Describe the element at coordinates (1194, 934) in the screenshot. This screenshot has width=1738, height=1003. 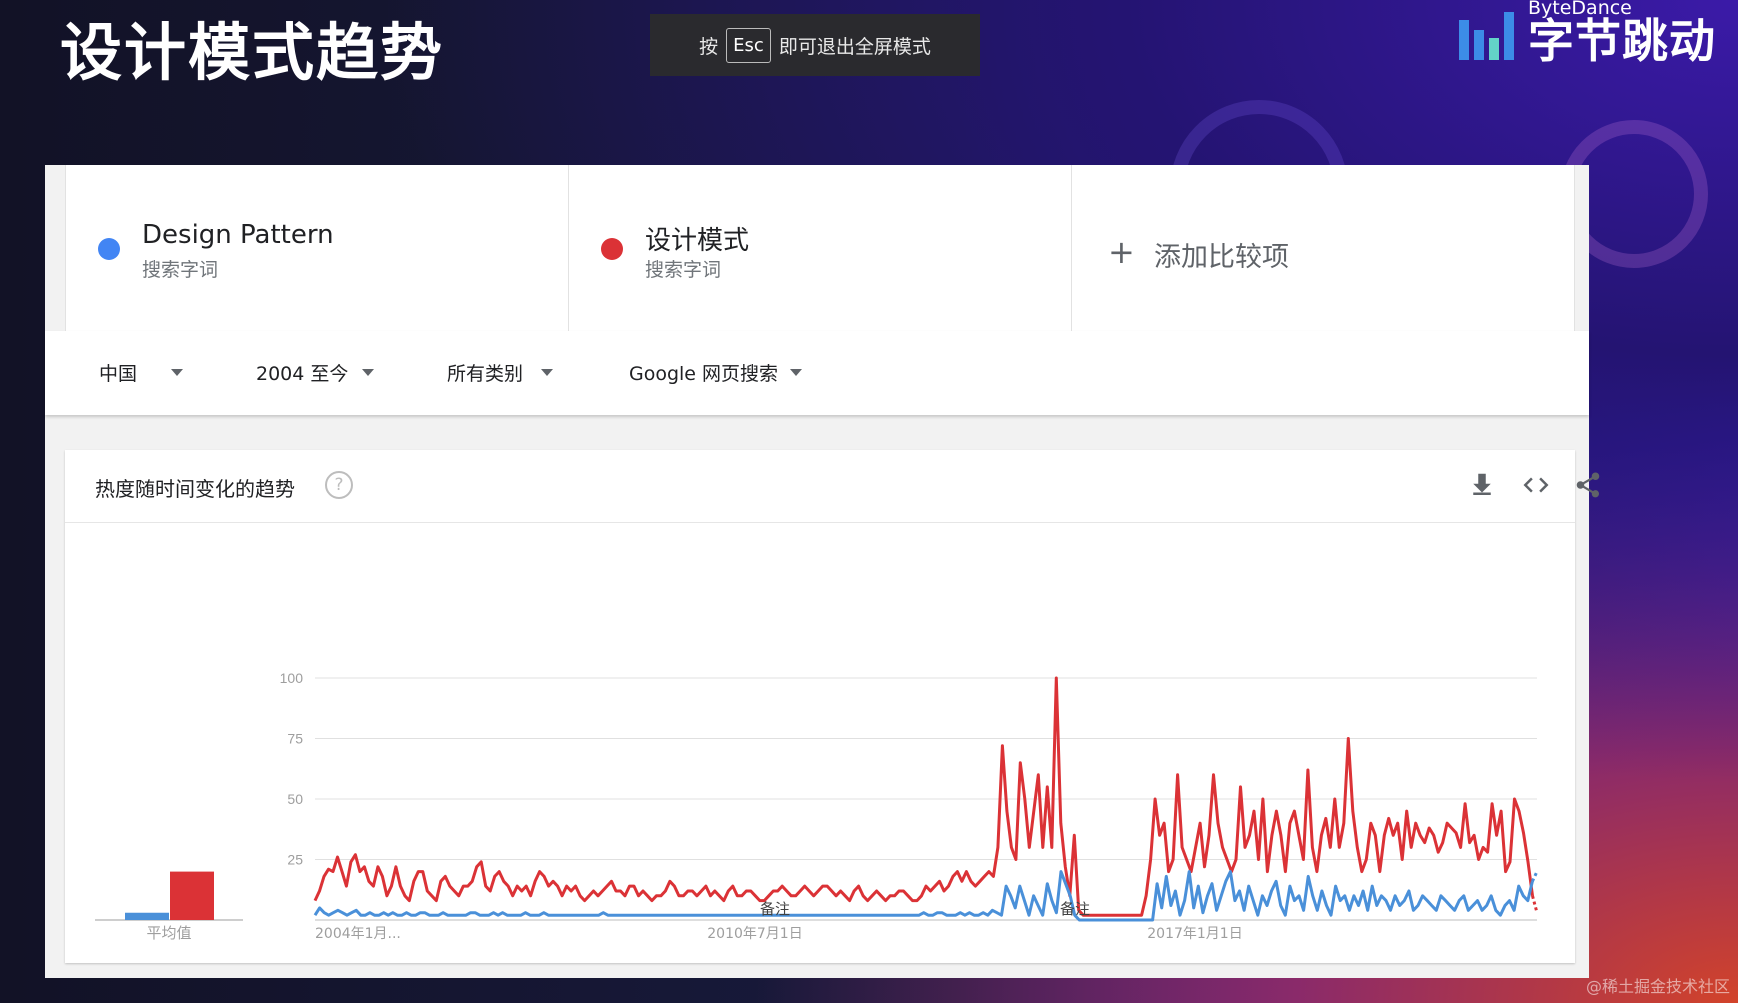
I see `x-tick-label: 2017年1月1日` at that location.